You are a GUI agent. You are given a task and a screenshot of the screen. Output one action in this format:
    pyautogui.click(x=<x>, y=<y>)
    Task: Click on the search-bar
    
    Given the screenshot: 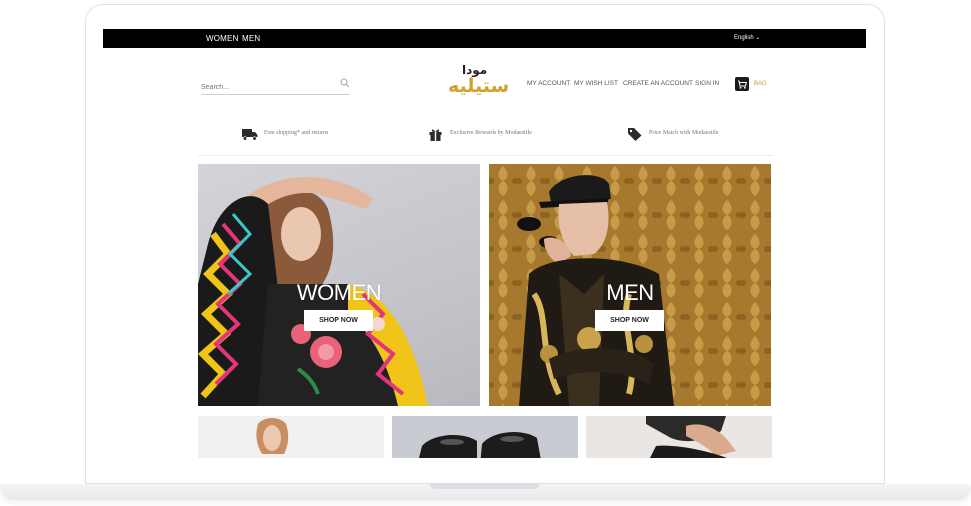 What is the action you would take?
    pyautogui.click(x=275, y=85)
    